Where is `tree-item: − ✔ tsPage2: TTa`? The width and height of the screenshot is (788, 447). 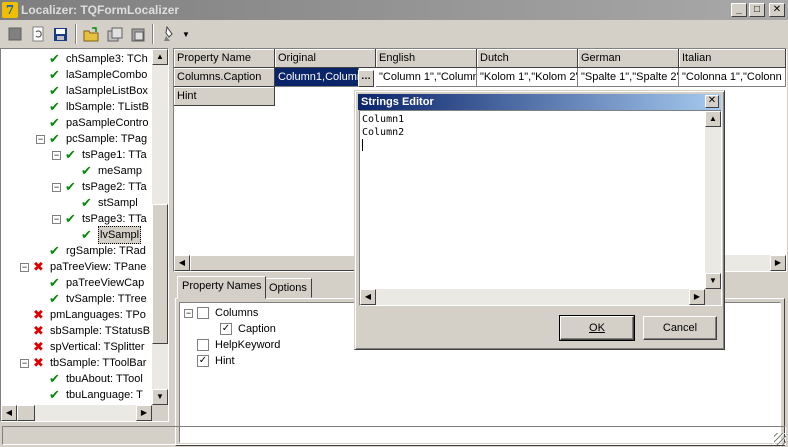
tree-item: − ✔ tsPage2: TTa is located at coordinates (99, 187).